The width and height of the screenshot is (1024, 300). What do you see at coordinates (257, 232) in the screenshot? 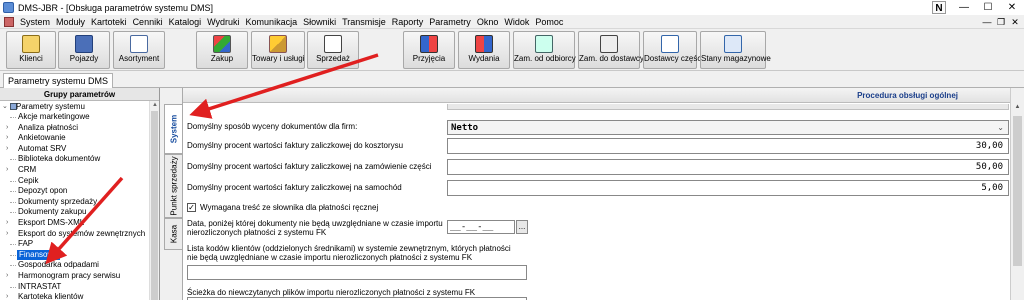
I see `date-param-label-2: nierozliczonych płatności z systemu FK` at bounding box center [257, 232].